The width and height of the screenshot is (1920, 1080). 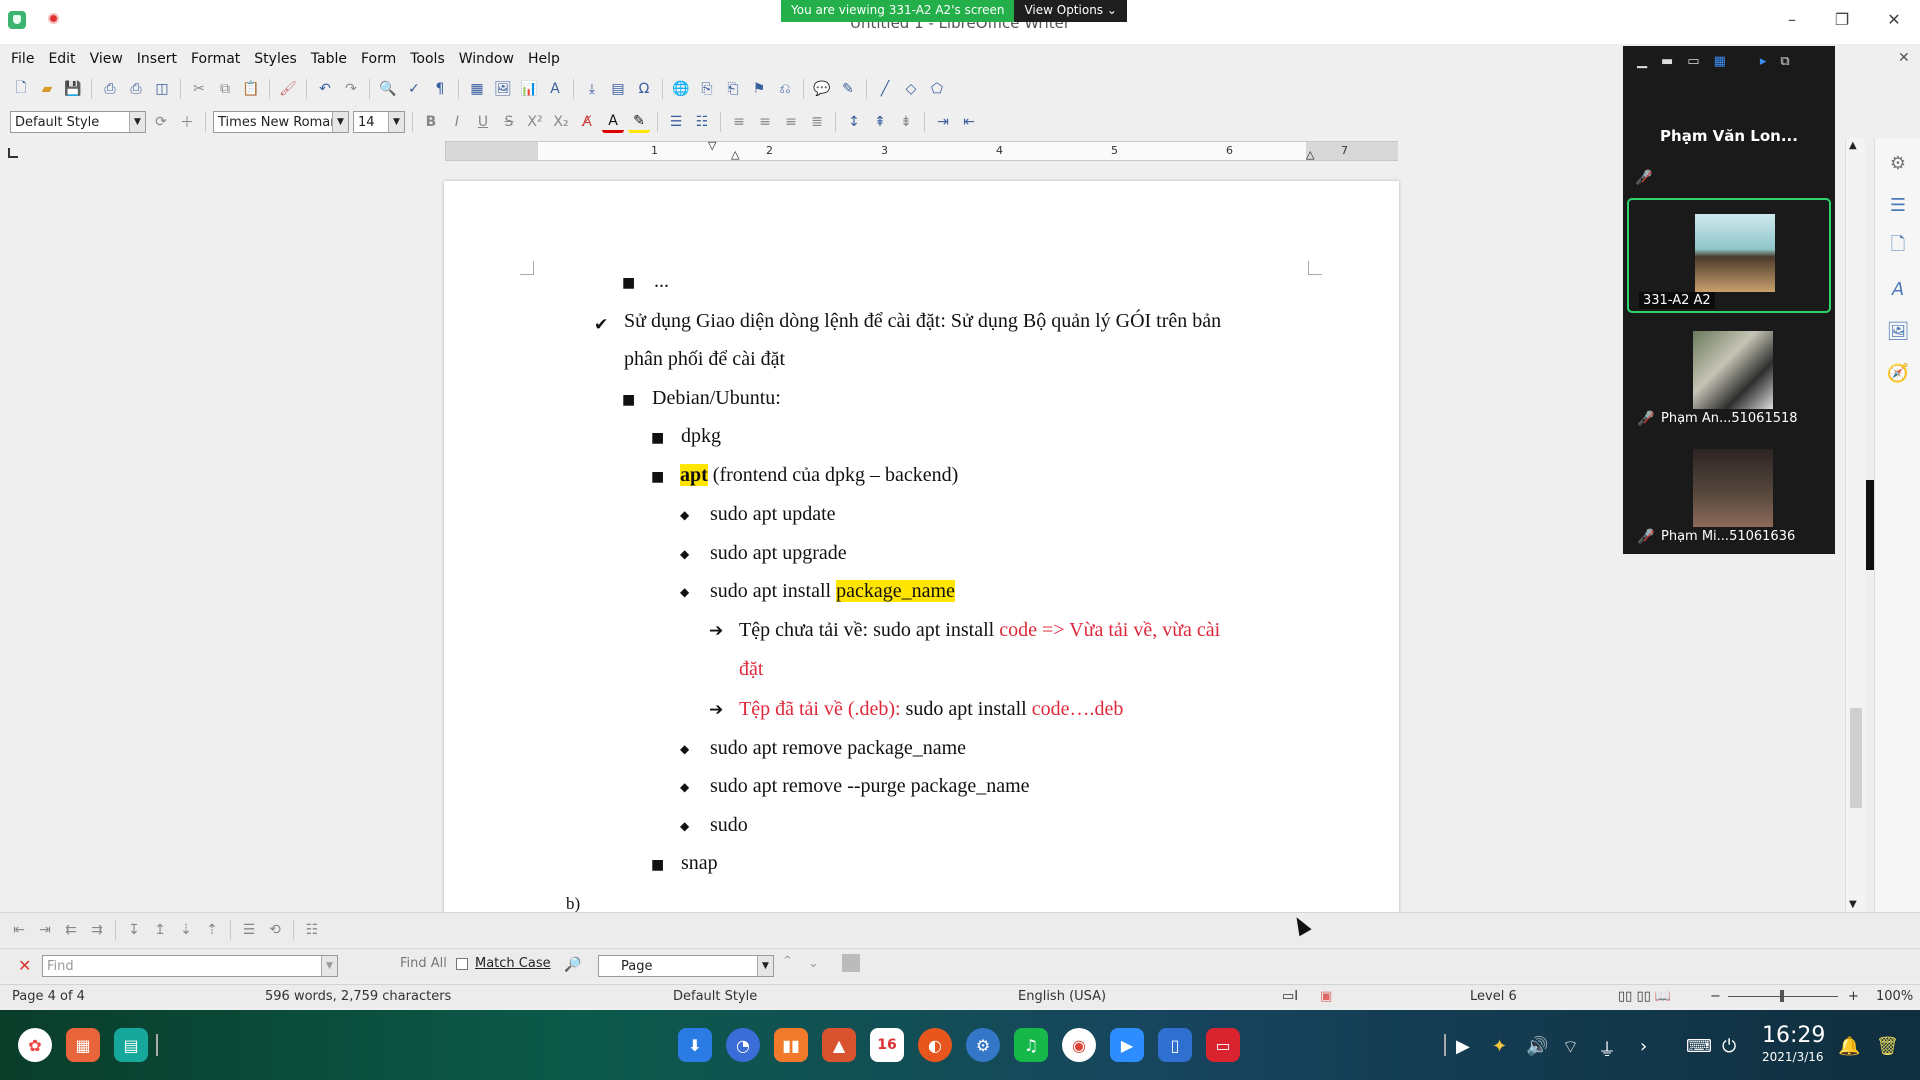 I want to click on search-scope-select: Page ▼, so click(x=686, y=966).